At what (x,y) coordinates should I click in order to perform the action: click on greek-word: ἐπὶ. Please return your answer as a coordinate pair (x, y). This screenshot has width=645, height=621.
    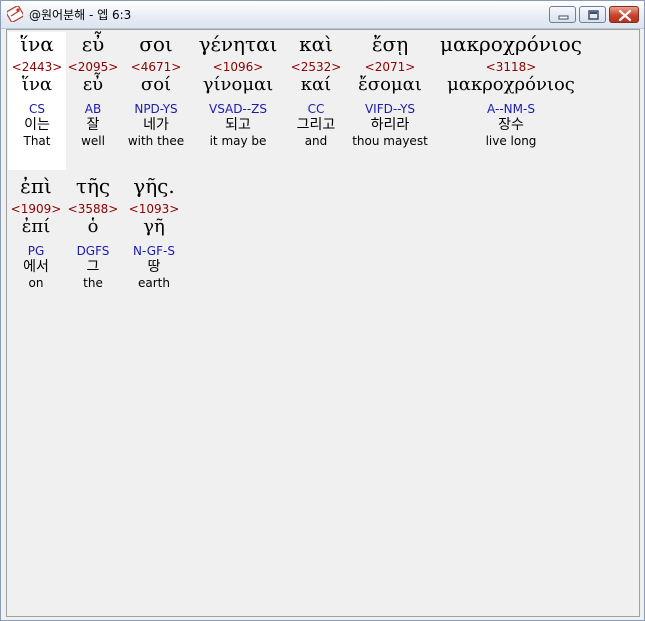
    Looking at the image, I should click on (36, 186).